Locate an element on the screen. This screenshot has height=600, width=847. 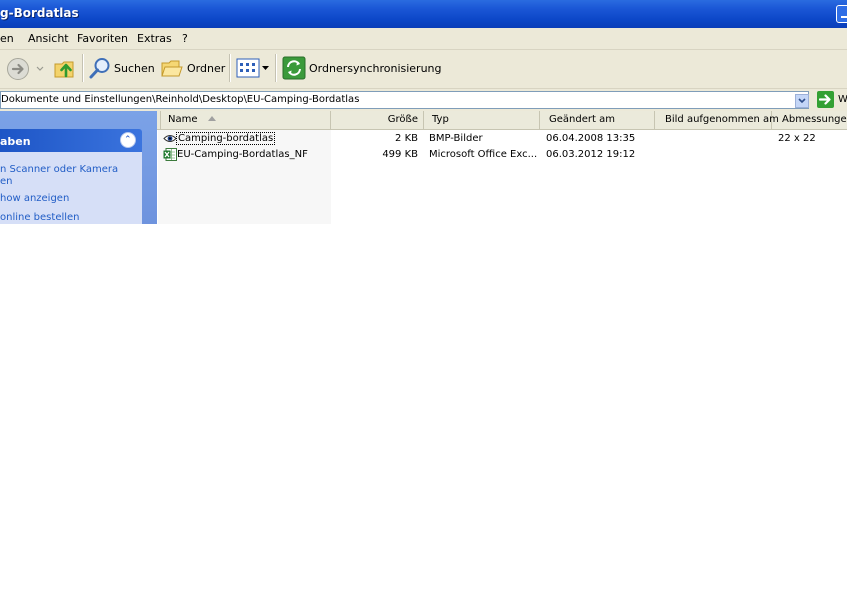
menu-favorites: Favoriten is located at coordinates (102, 38).